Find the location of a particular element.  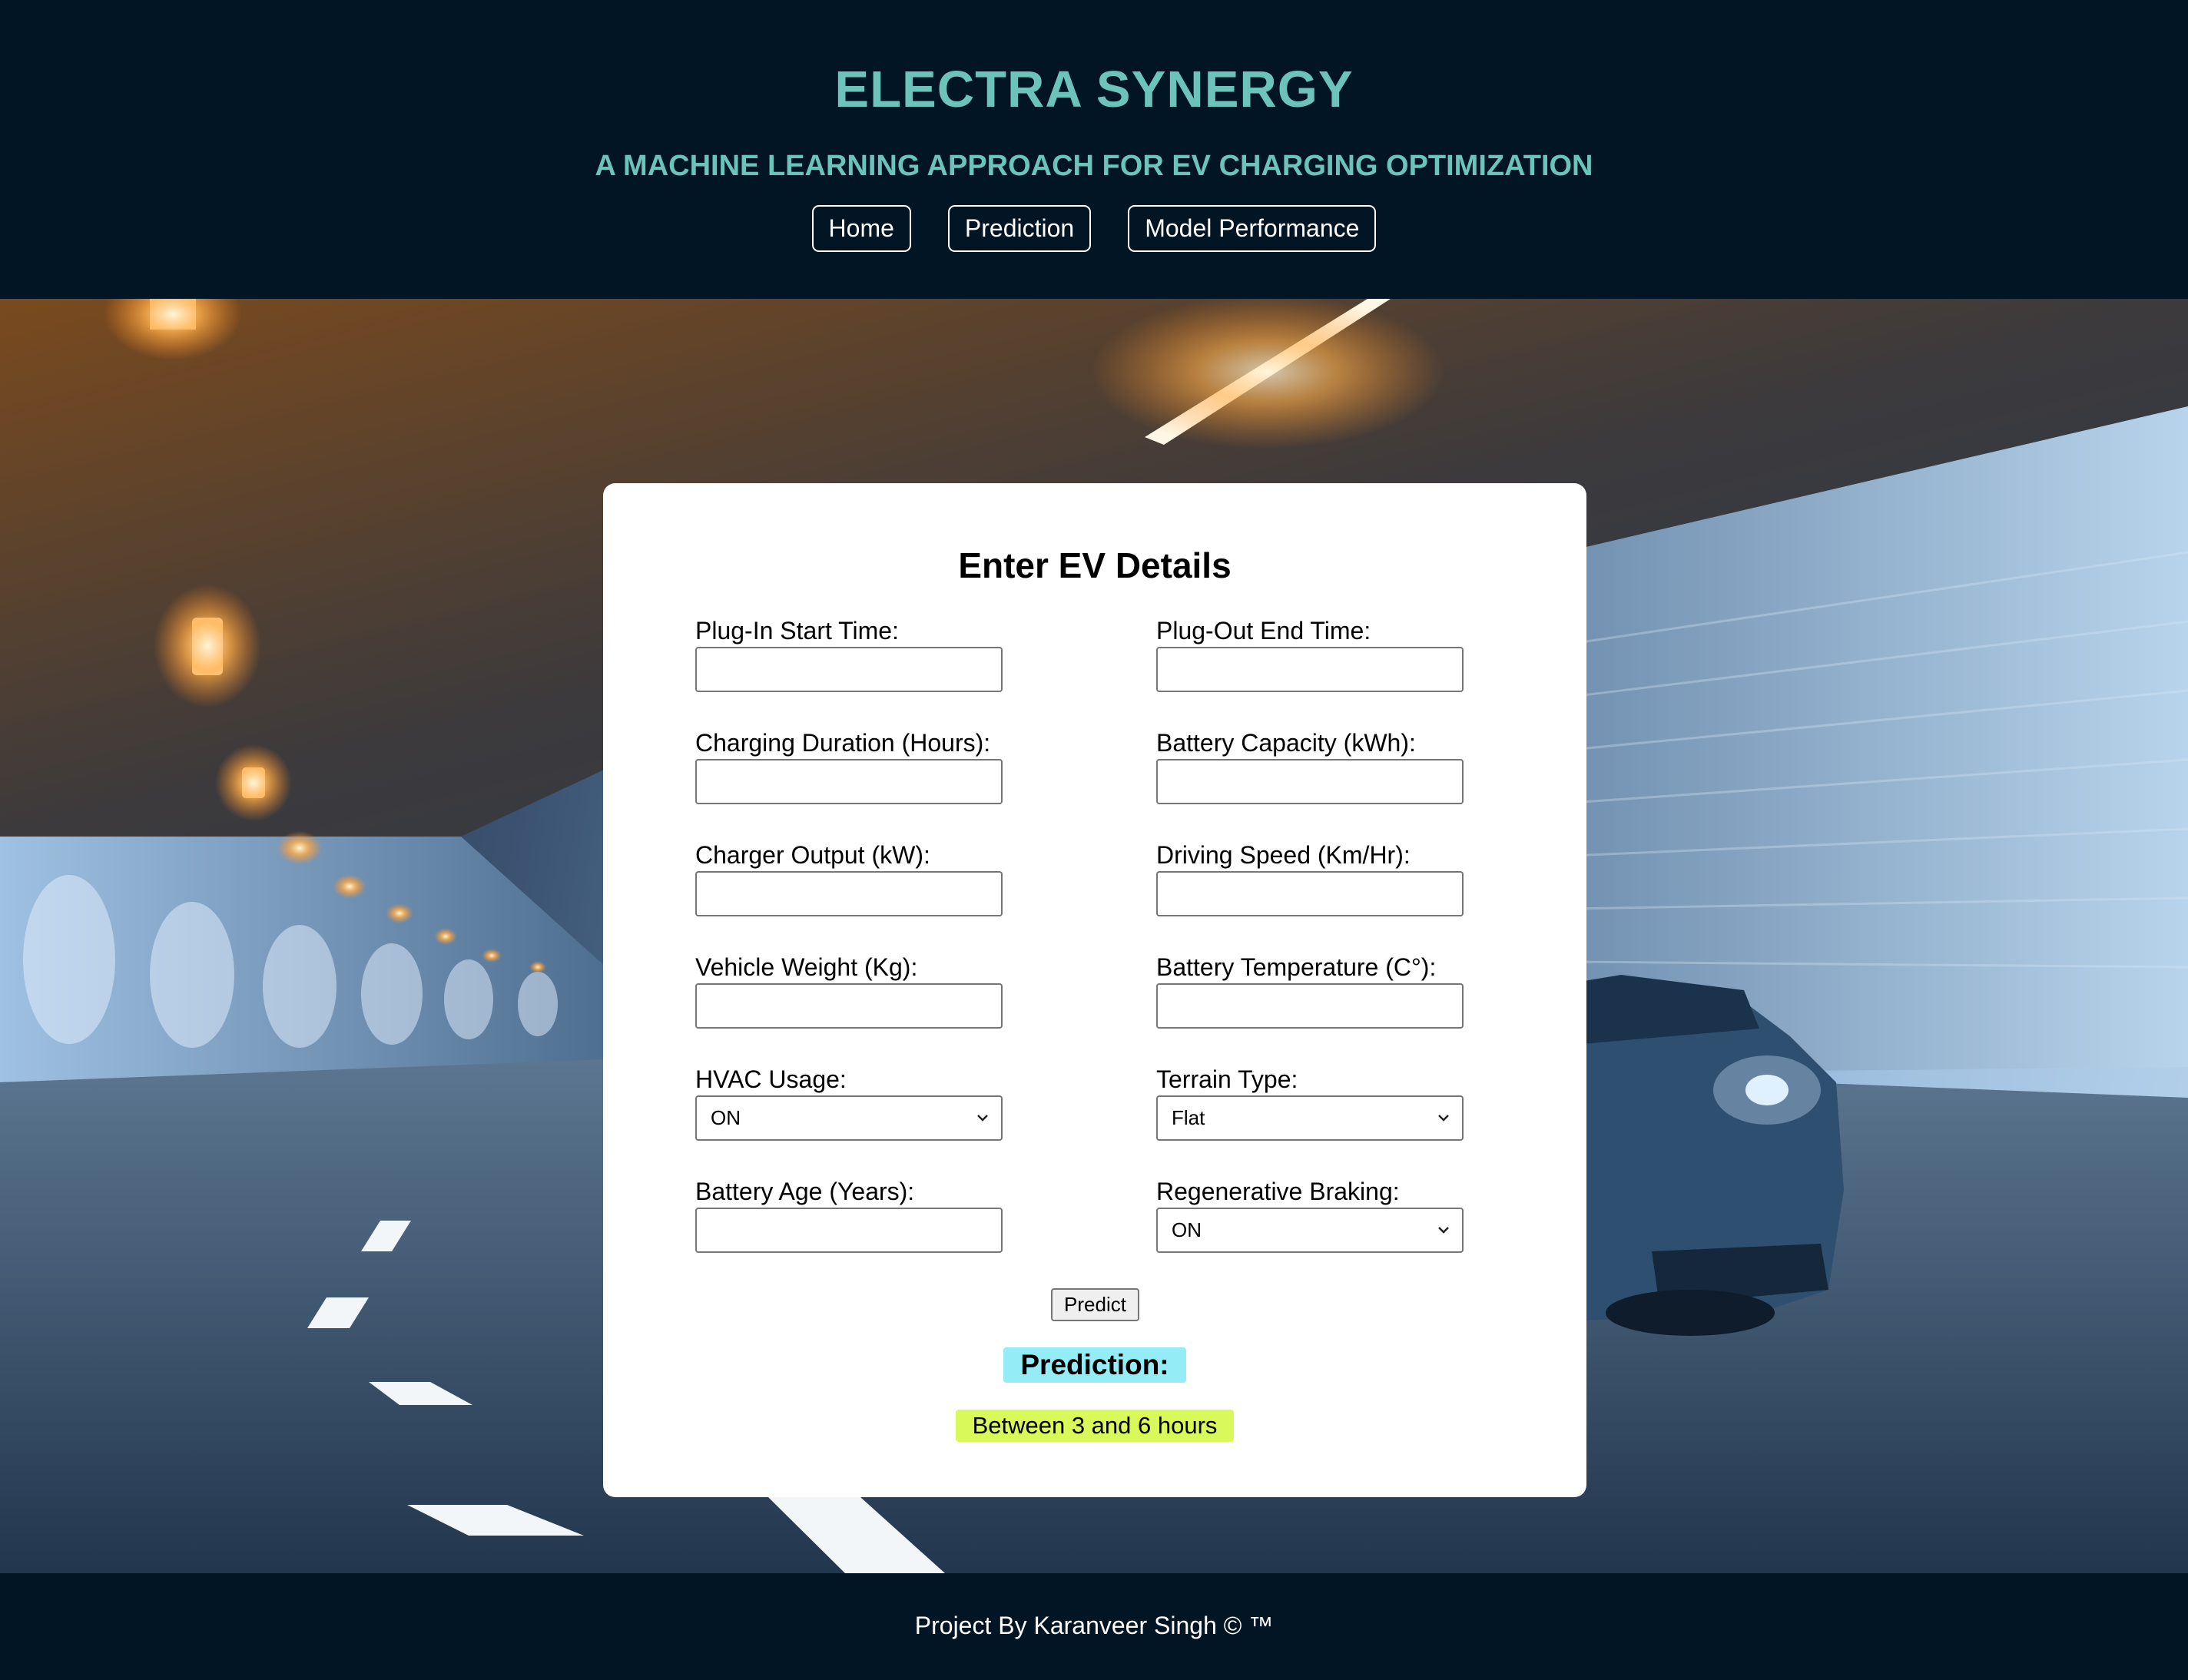

regenerative-braking-select: ON is located at coordinates (1310, 1230).